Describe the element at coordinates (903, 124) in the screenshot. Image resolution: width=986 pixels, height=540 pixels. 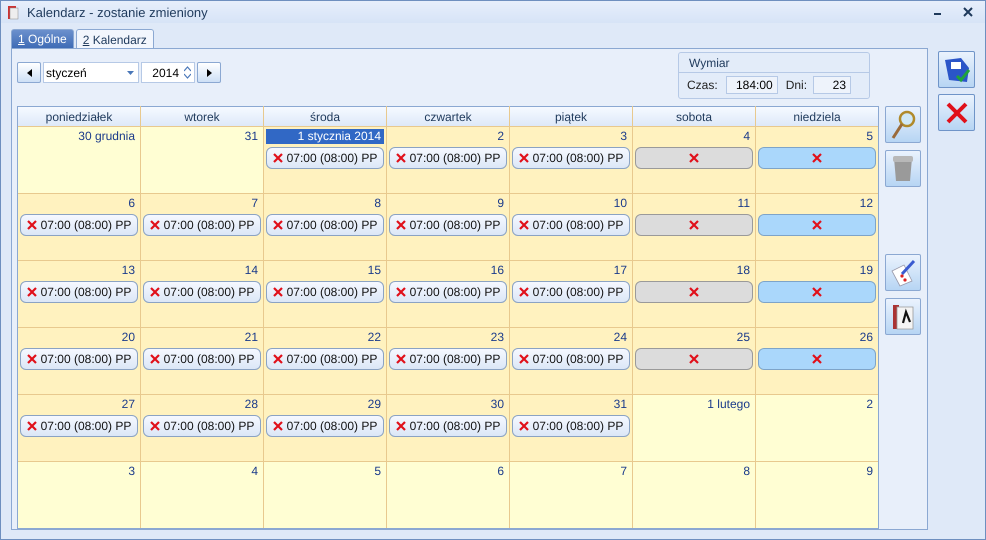
I see `search-button` at that location.